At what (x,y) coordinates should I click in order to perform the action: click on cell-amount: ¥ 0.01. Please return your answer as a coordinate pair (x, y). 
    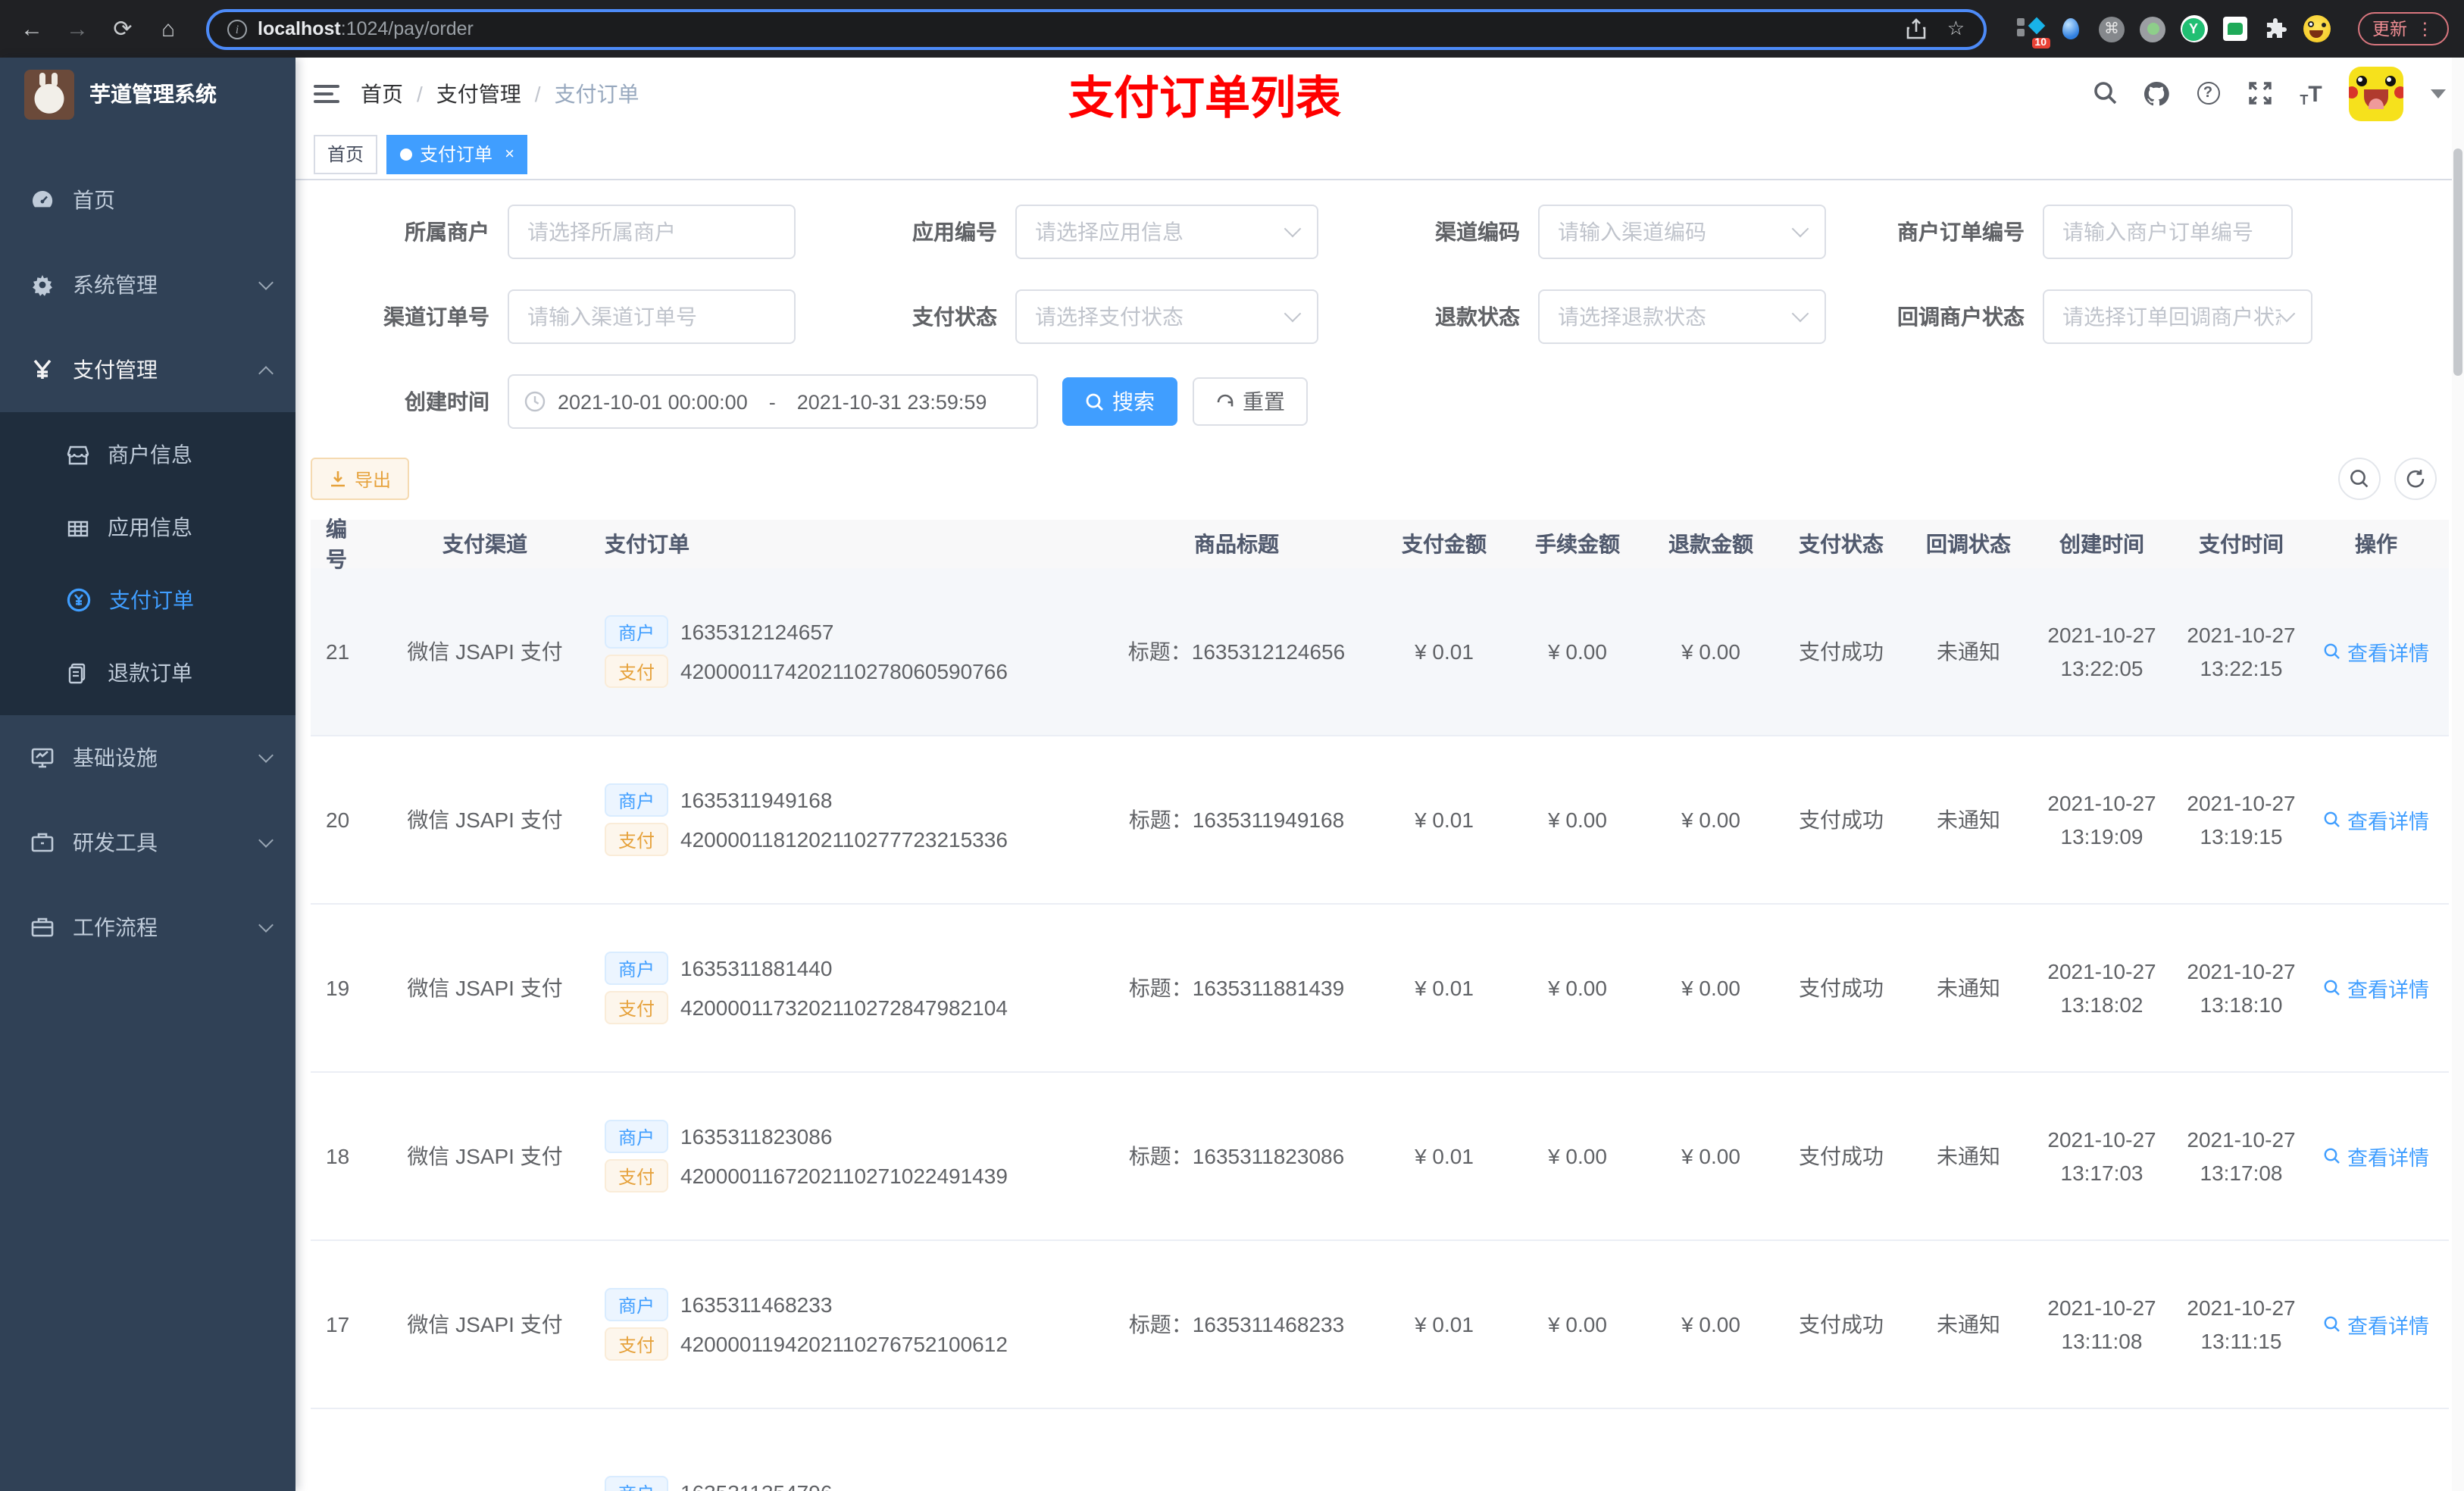
    Looking at the image, I should click on (1444, 651).